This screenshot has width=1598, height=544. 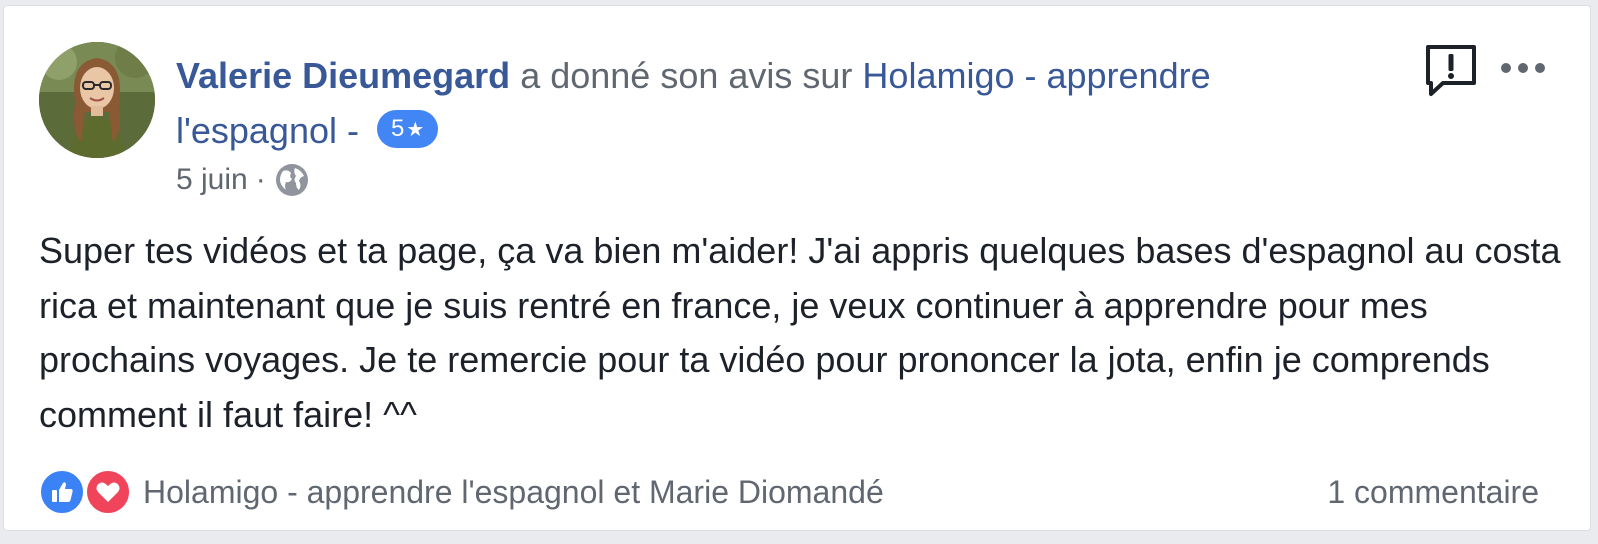 I want to click on comments-count-link: 1 commentaire, so click(x=1433, y=492).